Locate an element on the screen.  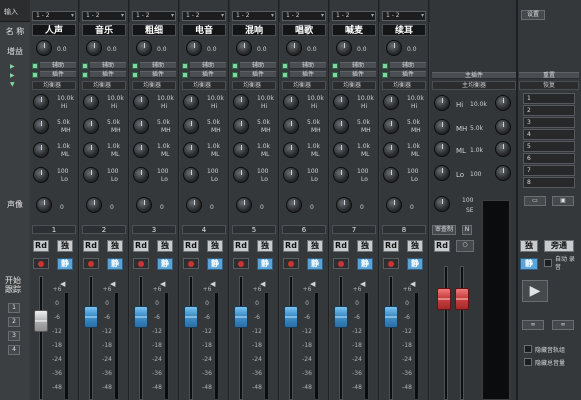
master-fader-right is located at coordinates (462, 299).